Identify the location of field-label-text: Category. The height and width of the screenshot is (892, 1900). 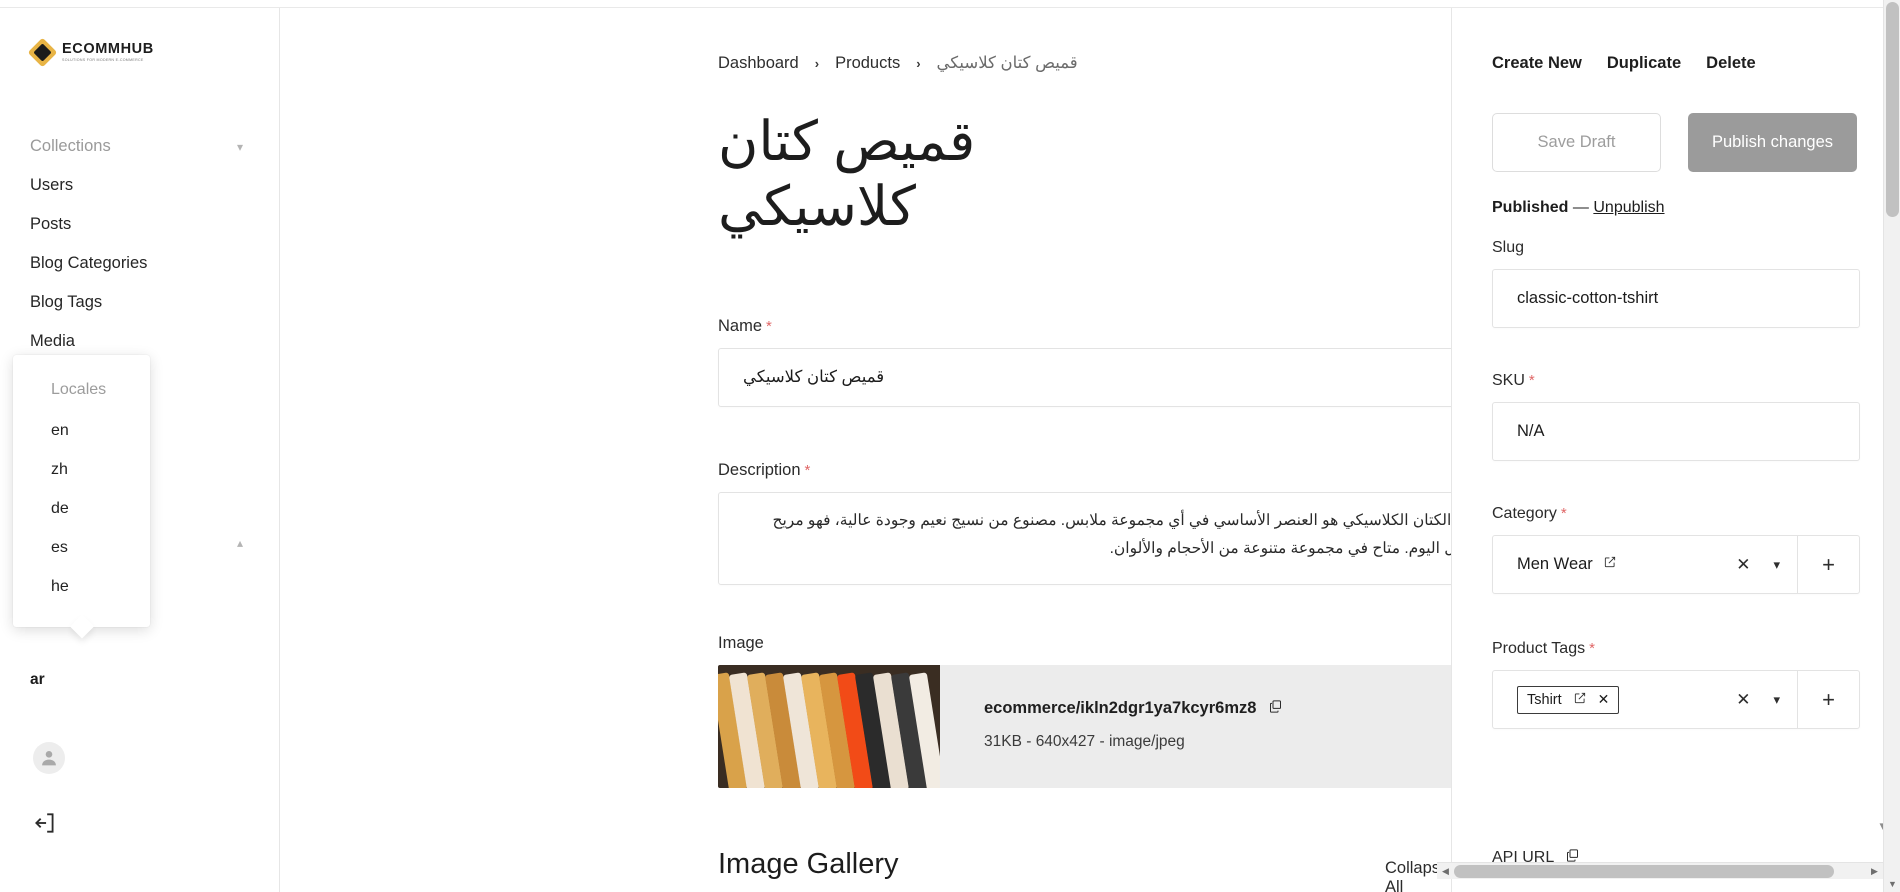
(1524, 513).